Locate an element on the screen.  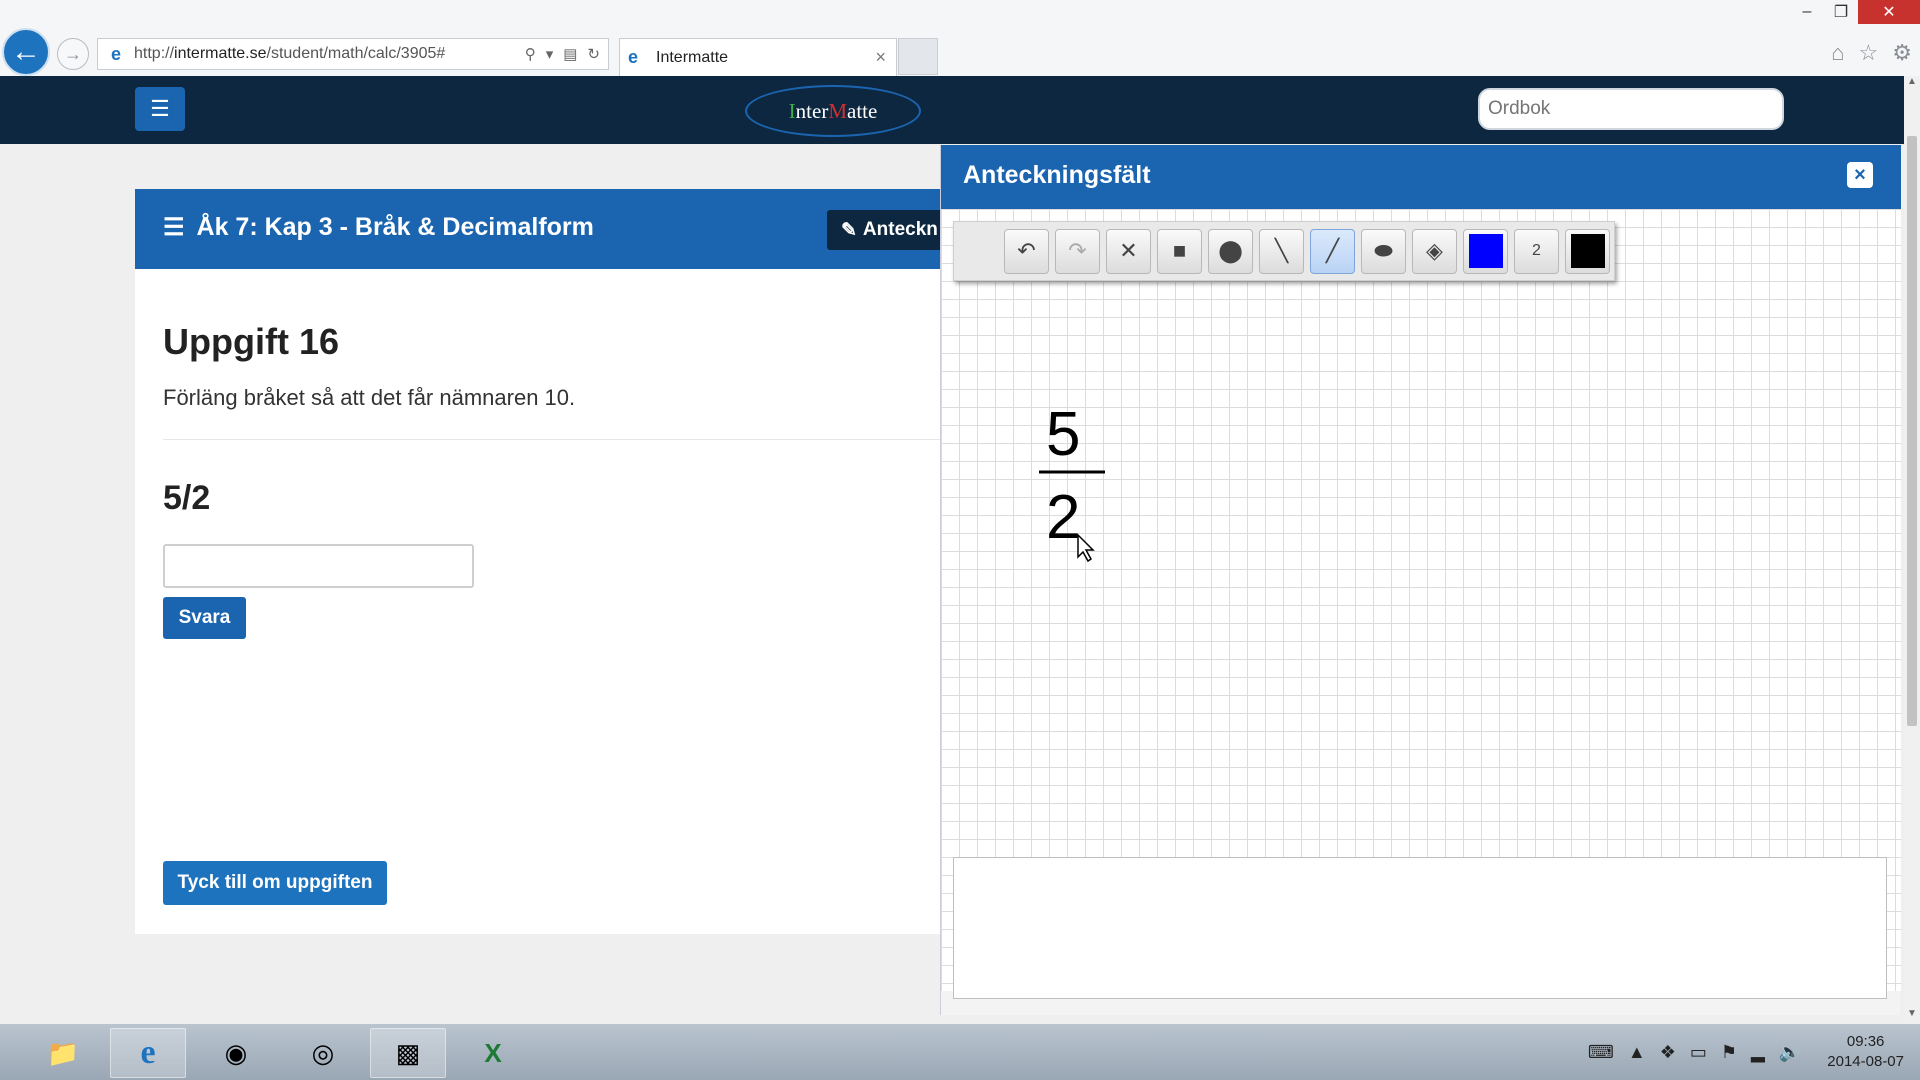
forward-button: → is located at coordinates (73, 54).